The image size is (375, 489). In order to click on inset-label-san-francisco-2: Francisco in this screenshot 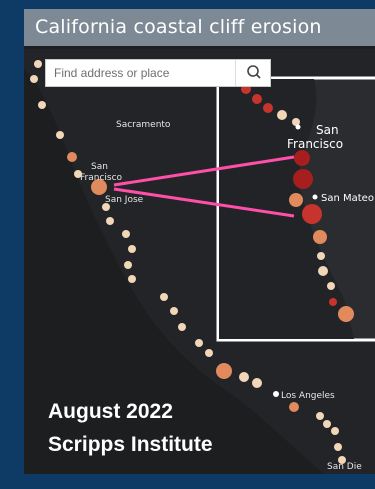, I will do `click(315, 144)`.